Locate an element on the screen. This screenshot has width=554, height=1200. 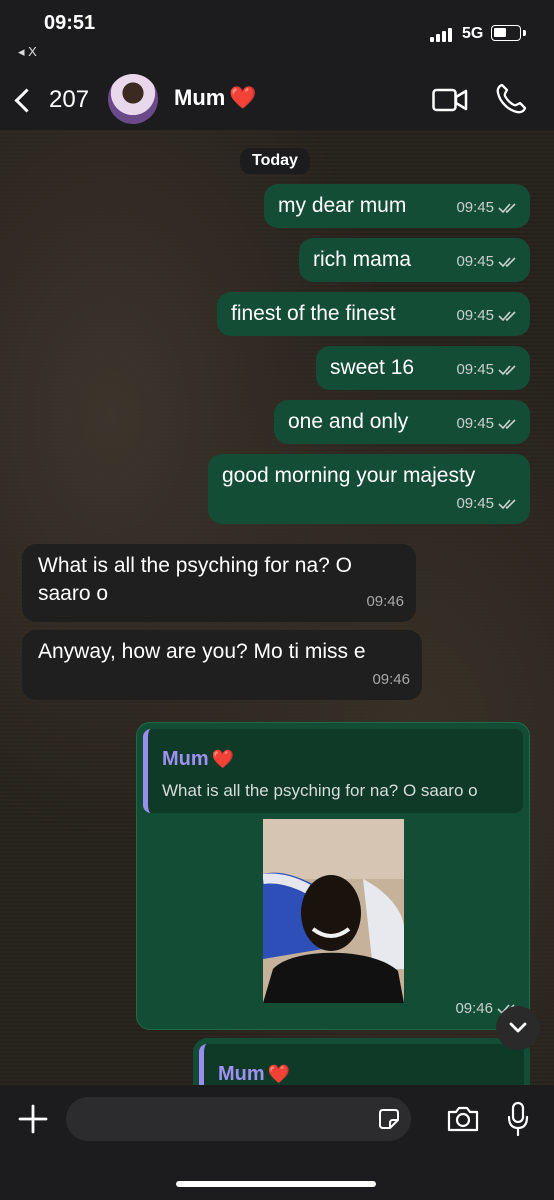
message-bubble: Anyway, how are you? Mo ti miss e 09:46 is located at coordinates (222, 665).